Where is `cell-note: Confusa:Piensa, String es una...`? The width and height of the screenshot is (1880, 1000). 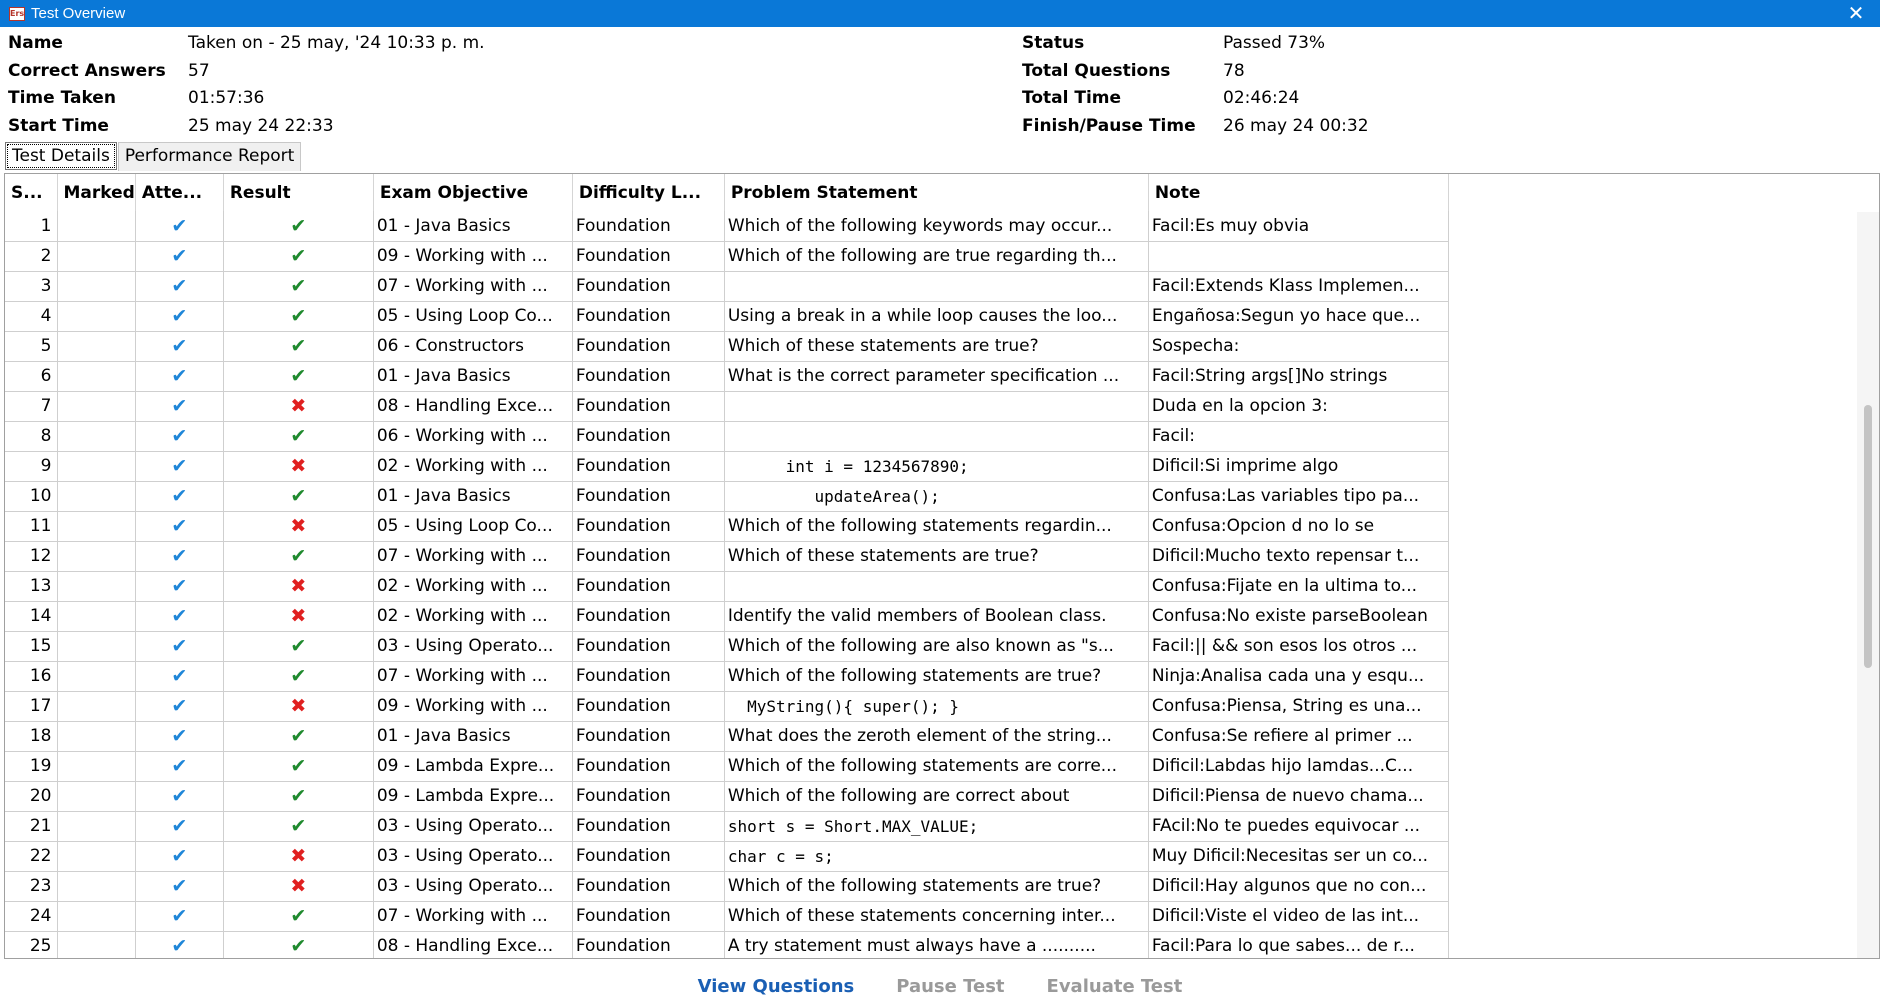
cell-note: Confusa:Piensa, String es una... is located at coordinates (1298, 706).